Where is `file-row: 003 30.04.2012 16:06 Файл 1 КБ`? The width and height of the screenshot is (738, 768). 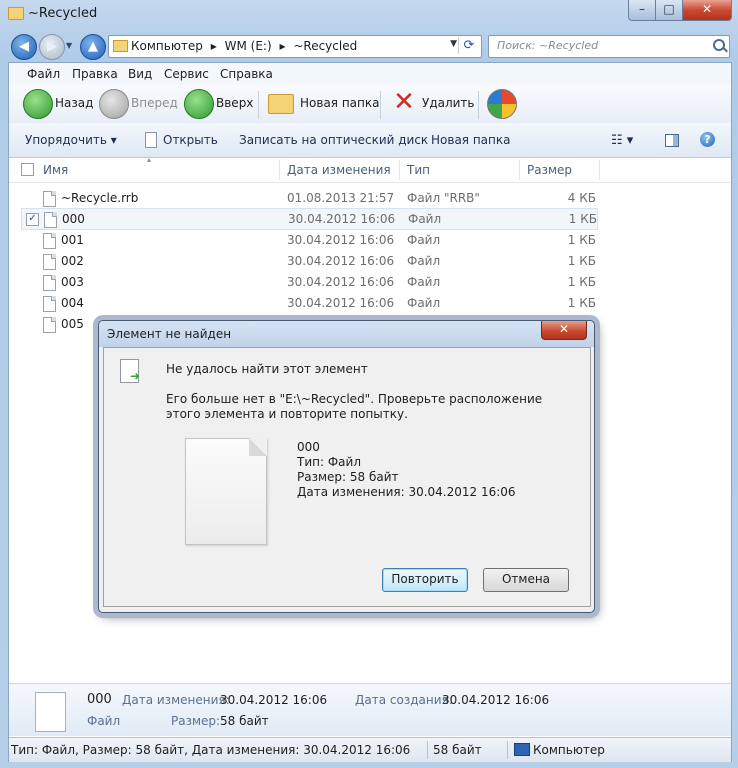
file-row: 003 30.04.2012 16:06 Файл 1 КБ is located at coordinates (308, 282).